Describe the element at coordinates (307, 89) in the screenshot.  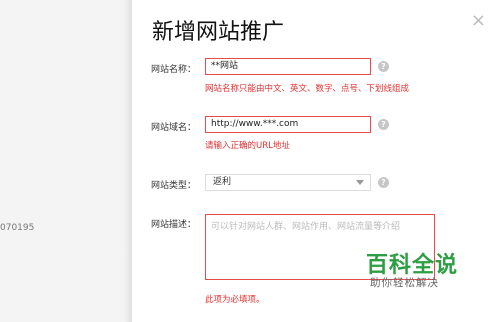
I see `website-name-error: 网站名称只能由中文、英文、数字、点号、下划线组成` at that location.